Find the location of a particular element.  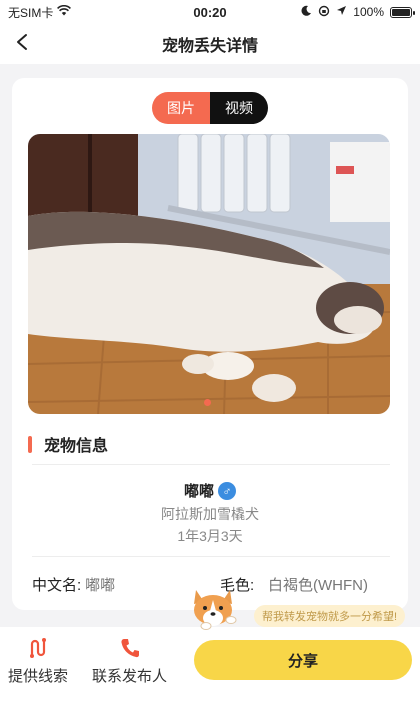

carrier-text: 无SIM卡 is located at coordinates (31, 12).